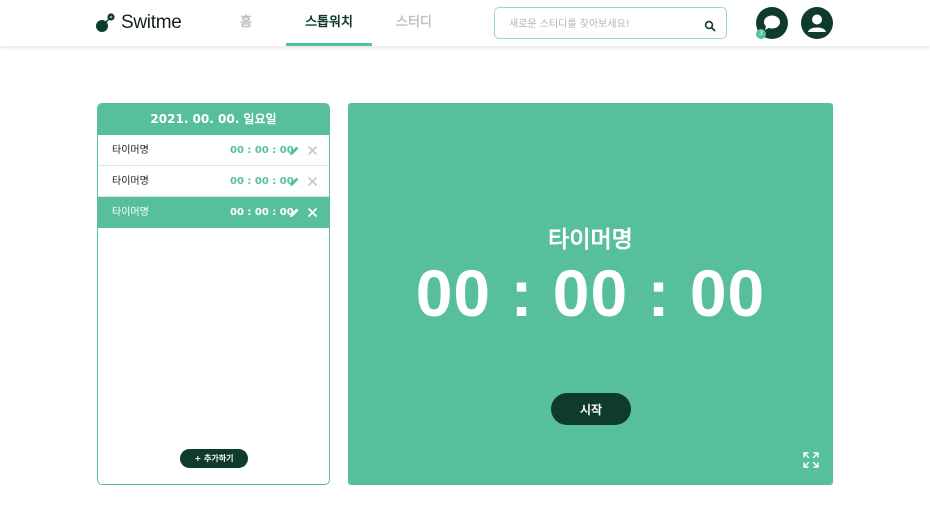 This screenshot has width=930, height=523. I want to click on user-icon, so click(817, 23).